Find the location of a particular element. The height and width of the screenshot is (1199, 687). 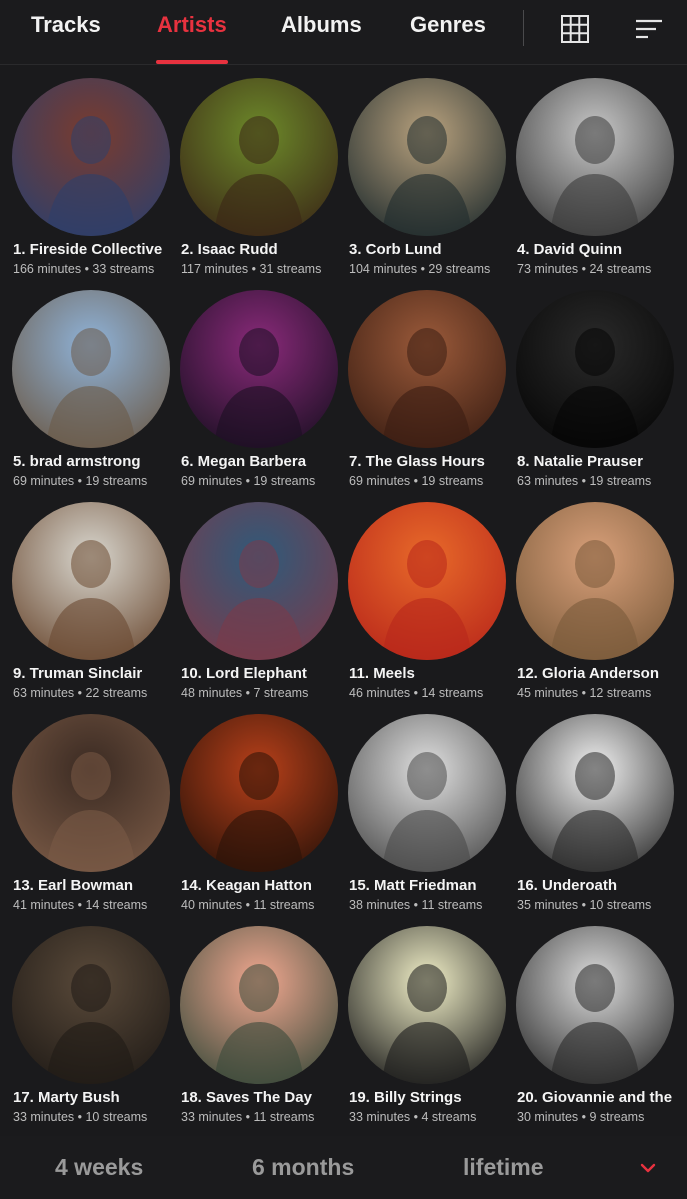

period-lifetime: lifetime is located at coordinates (503, 1167).